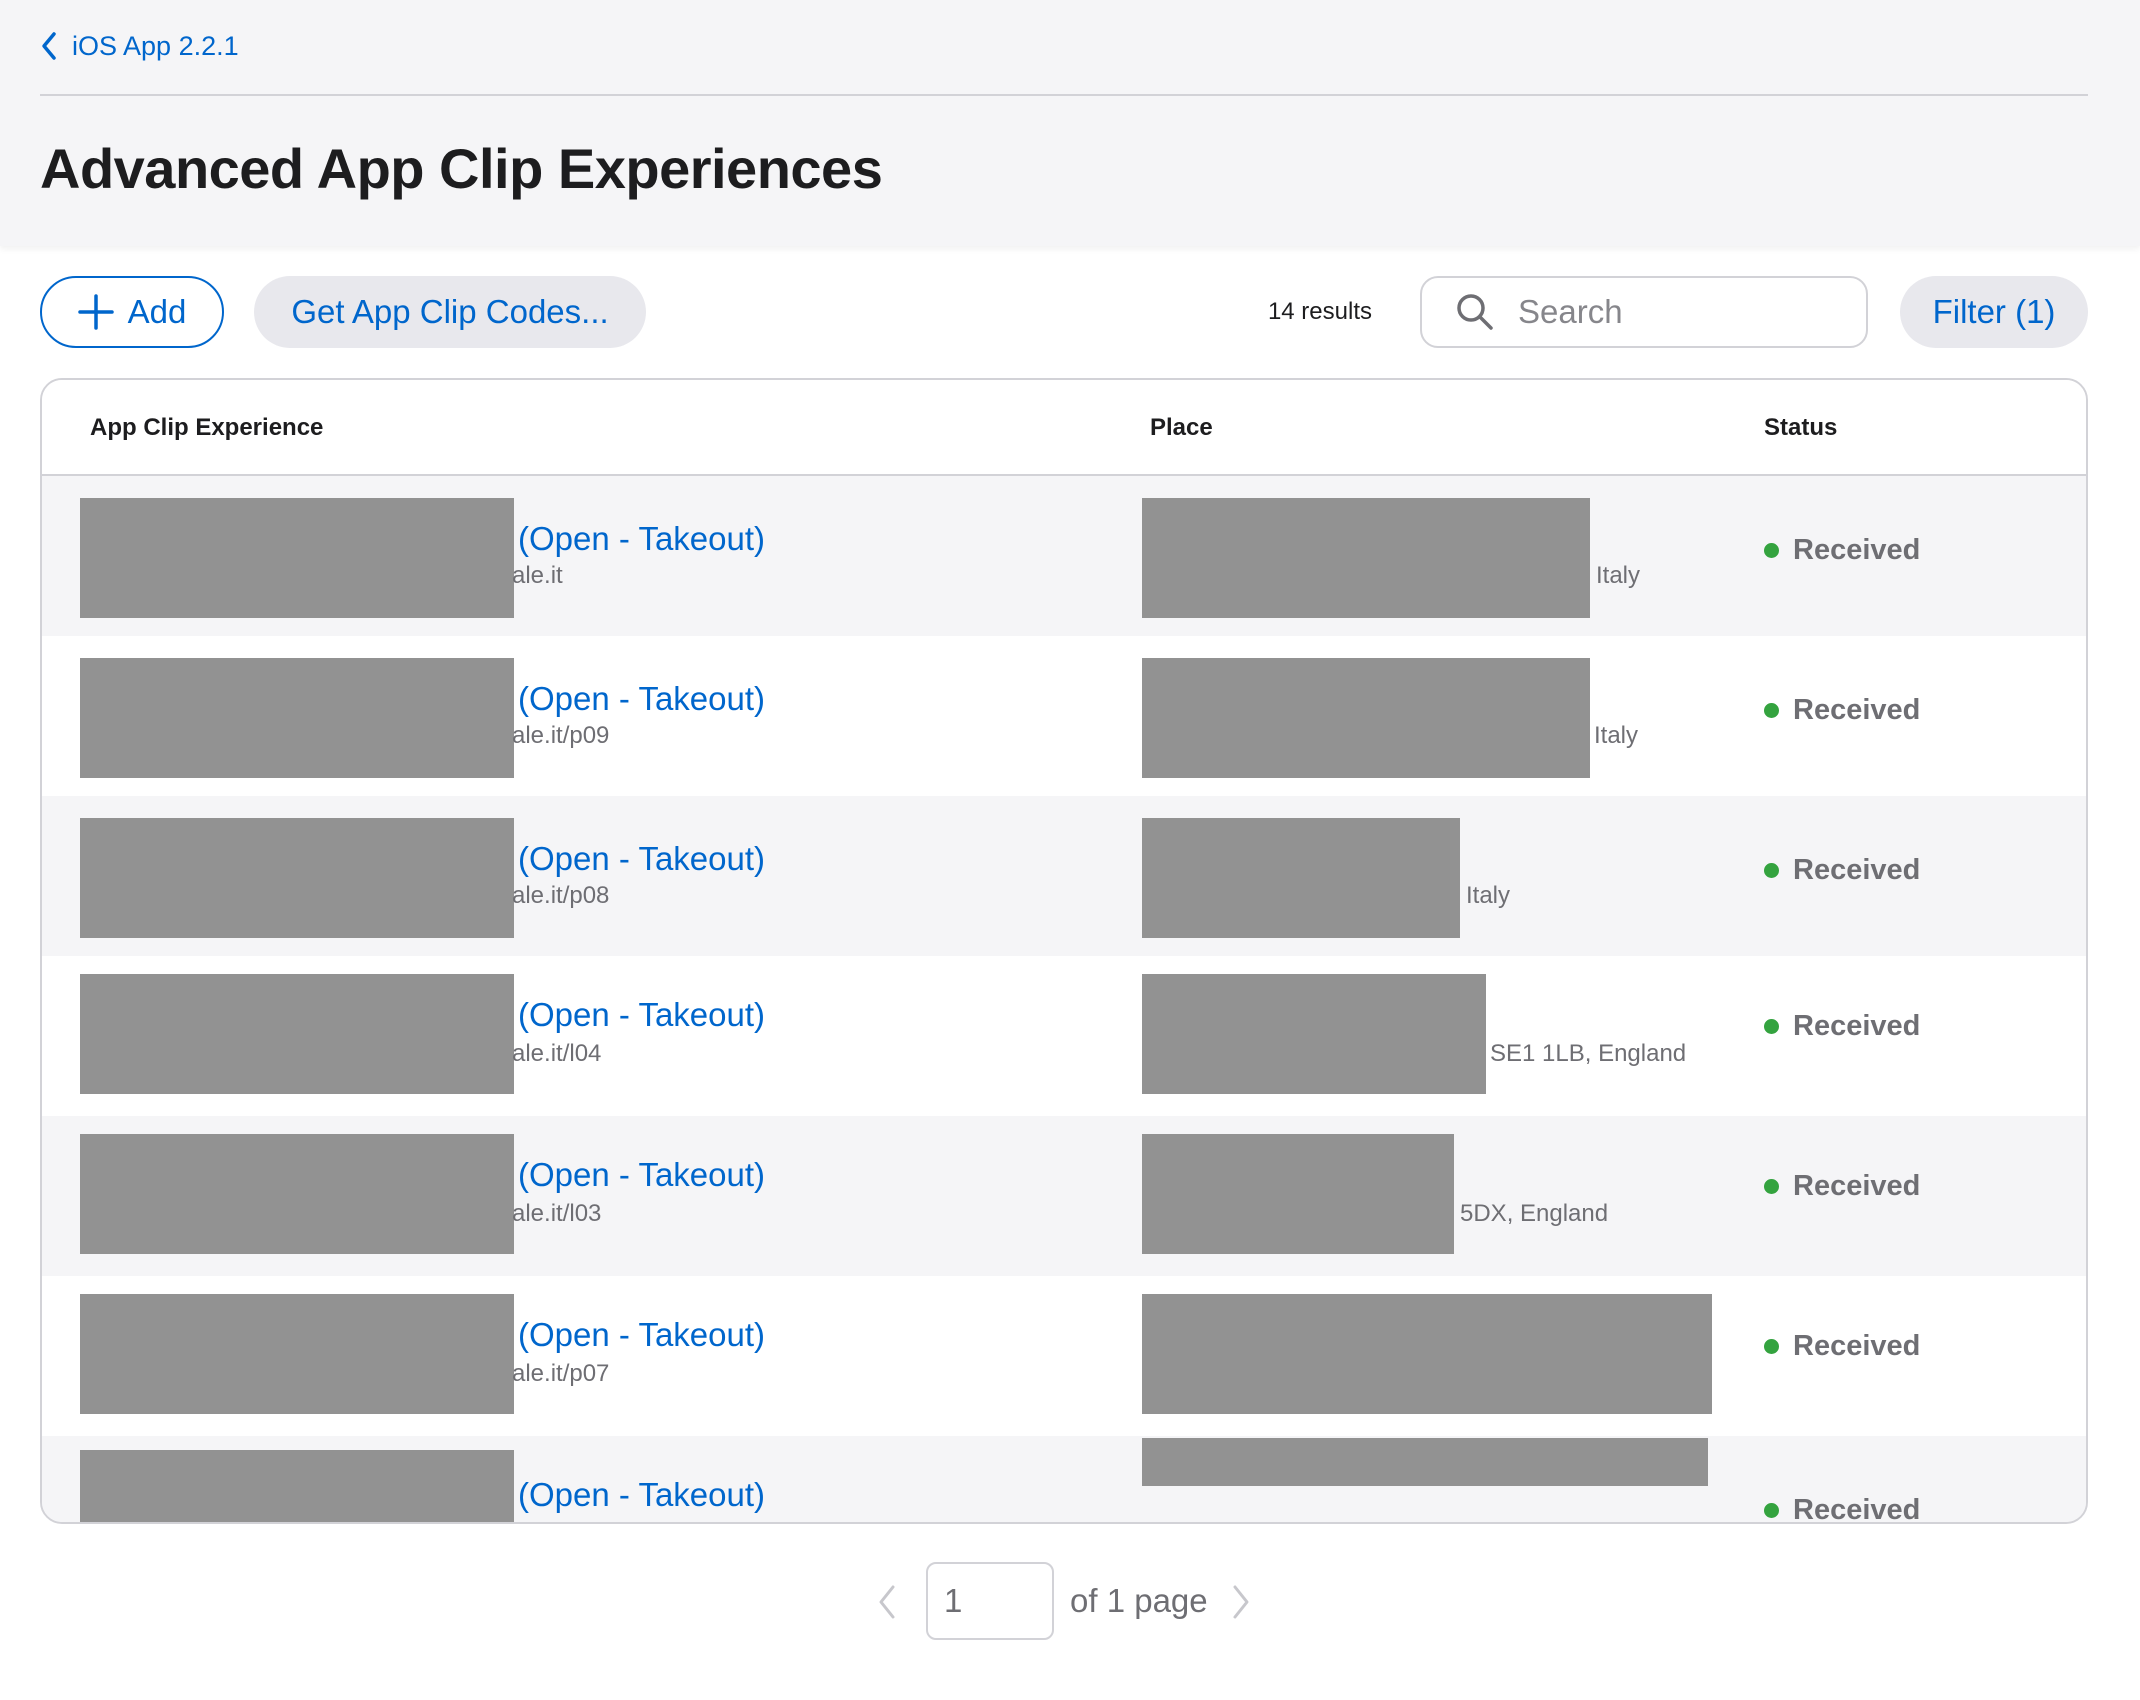 The width and height of the screenshot is (2140, 1700). I want to click on search-input, so click(1668, 312).